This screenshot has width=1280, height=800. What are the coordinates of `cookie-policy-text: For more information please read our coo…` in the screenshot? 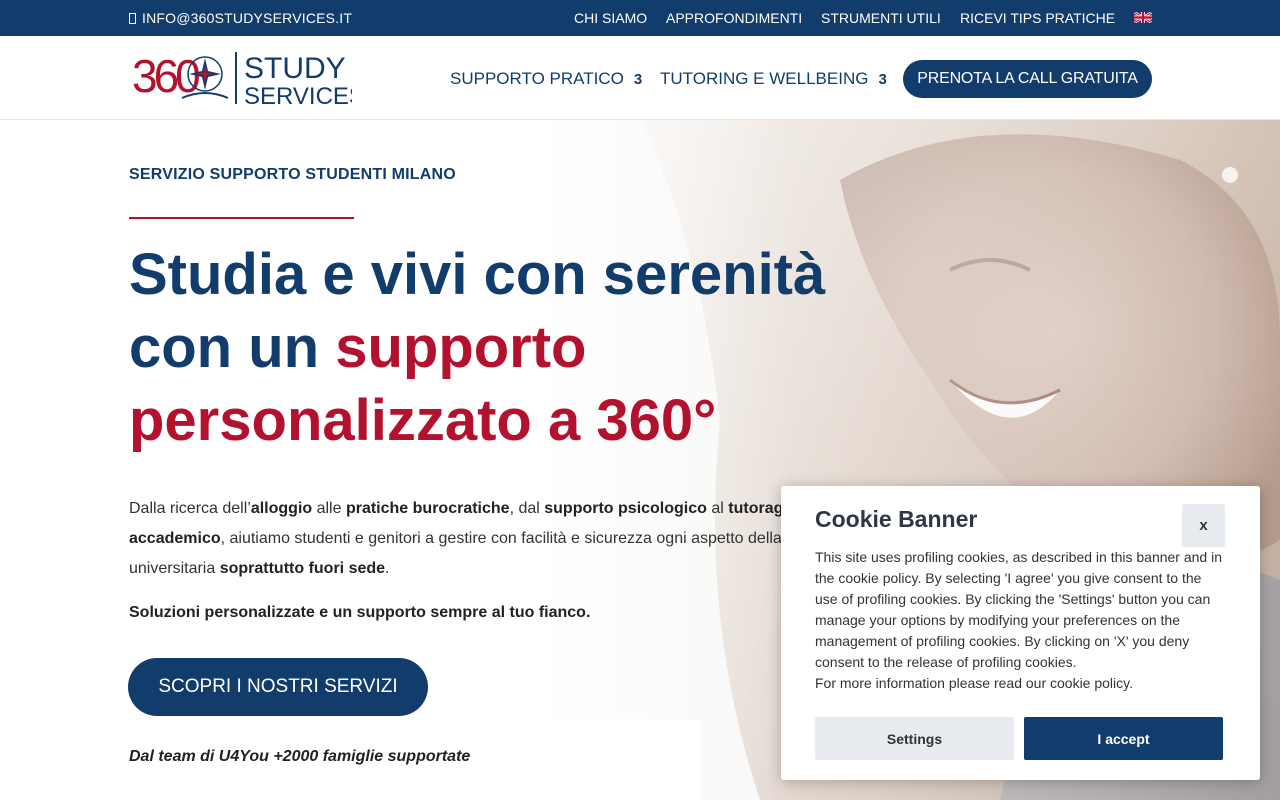 It's located at (974, 683).